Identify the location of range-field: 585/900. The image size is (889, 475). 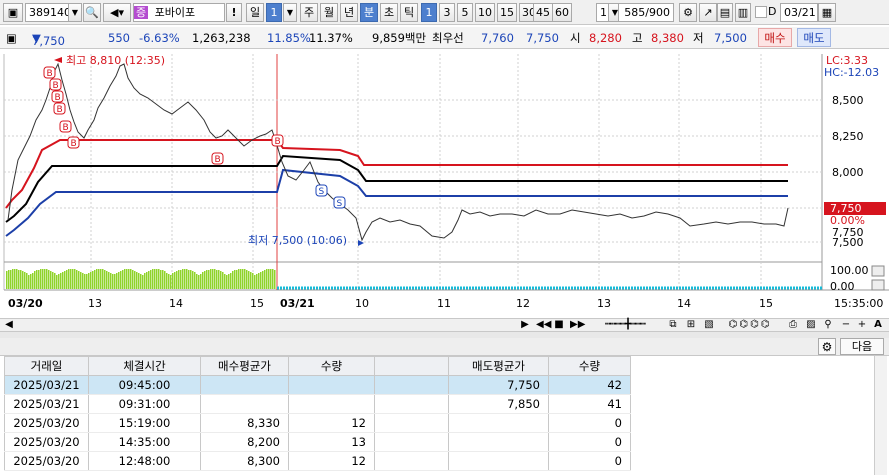
(646, 12).